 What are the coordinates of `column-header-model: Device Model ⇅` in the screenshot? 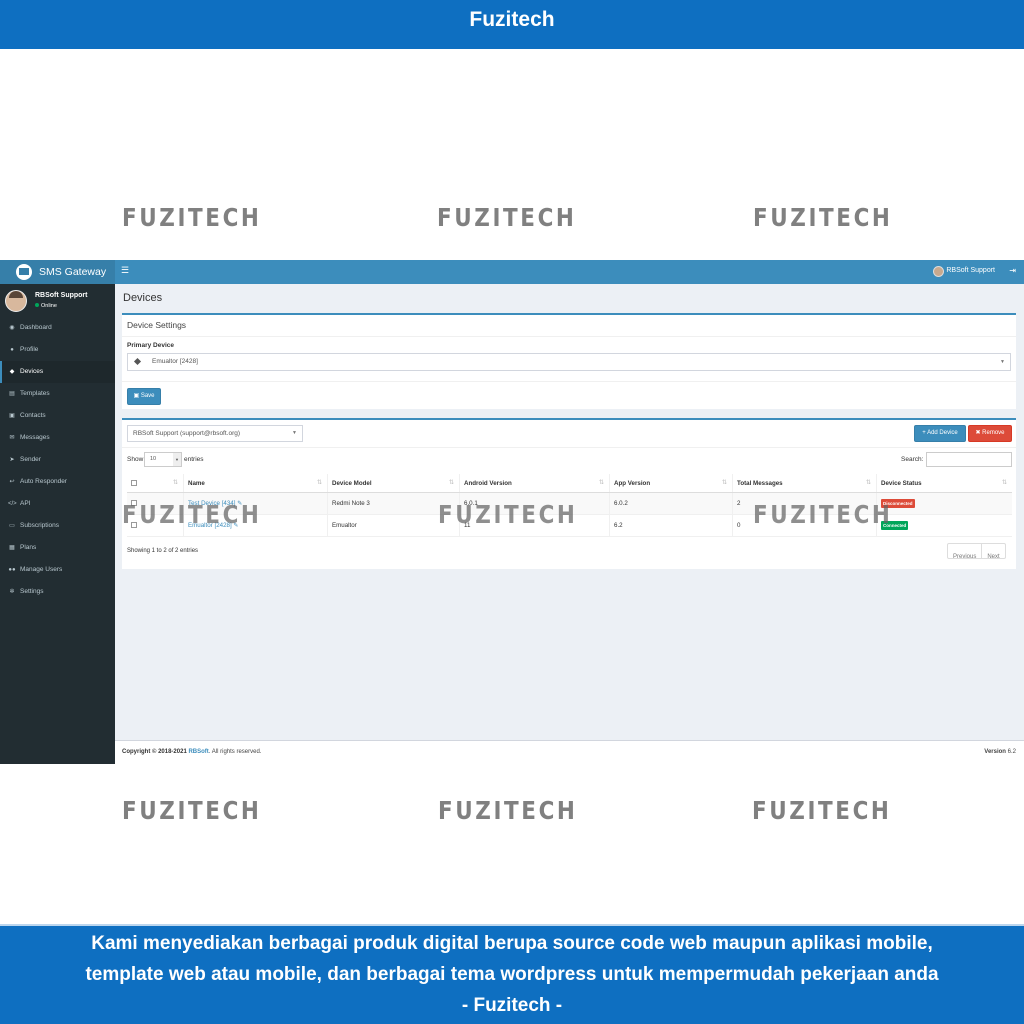 It's located at (394, 483).